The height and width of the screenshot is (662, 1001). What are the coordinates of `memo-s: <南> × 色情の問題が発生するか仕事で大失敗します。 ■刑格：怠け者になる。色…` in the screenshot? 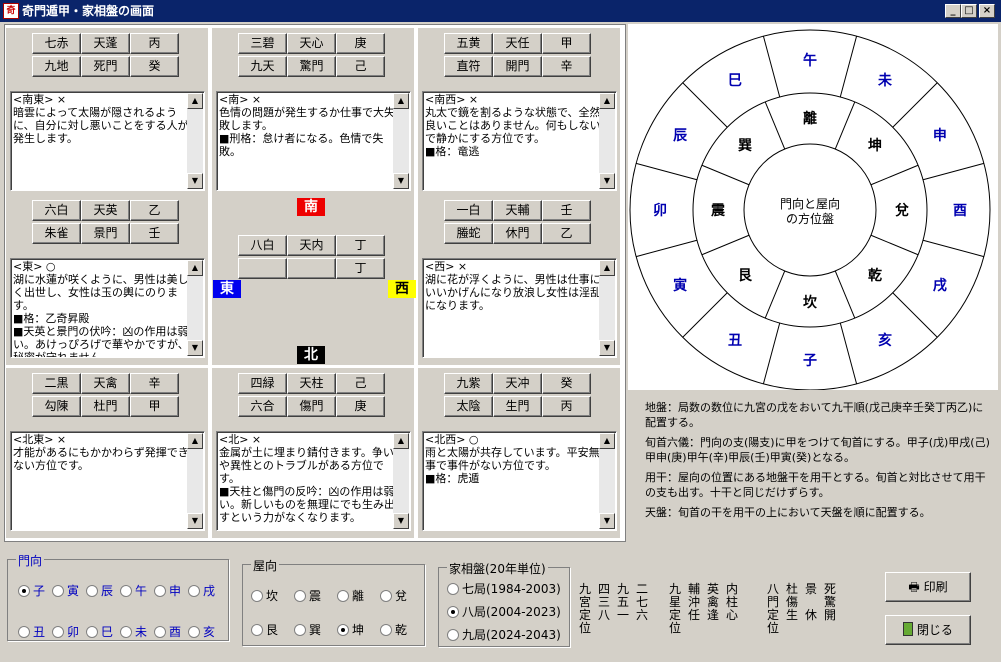 It's located at (313, 141).